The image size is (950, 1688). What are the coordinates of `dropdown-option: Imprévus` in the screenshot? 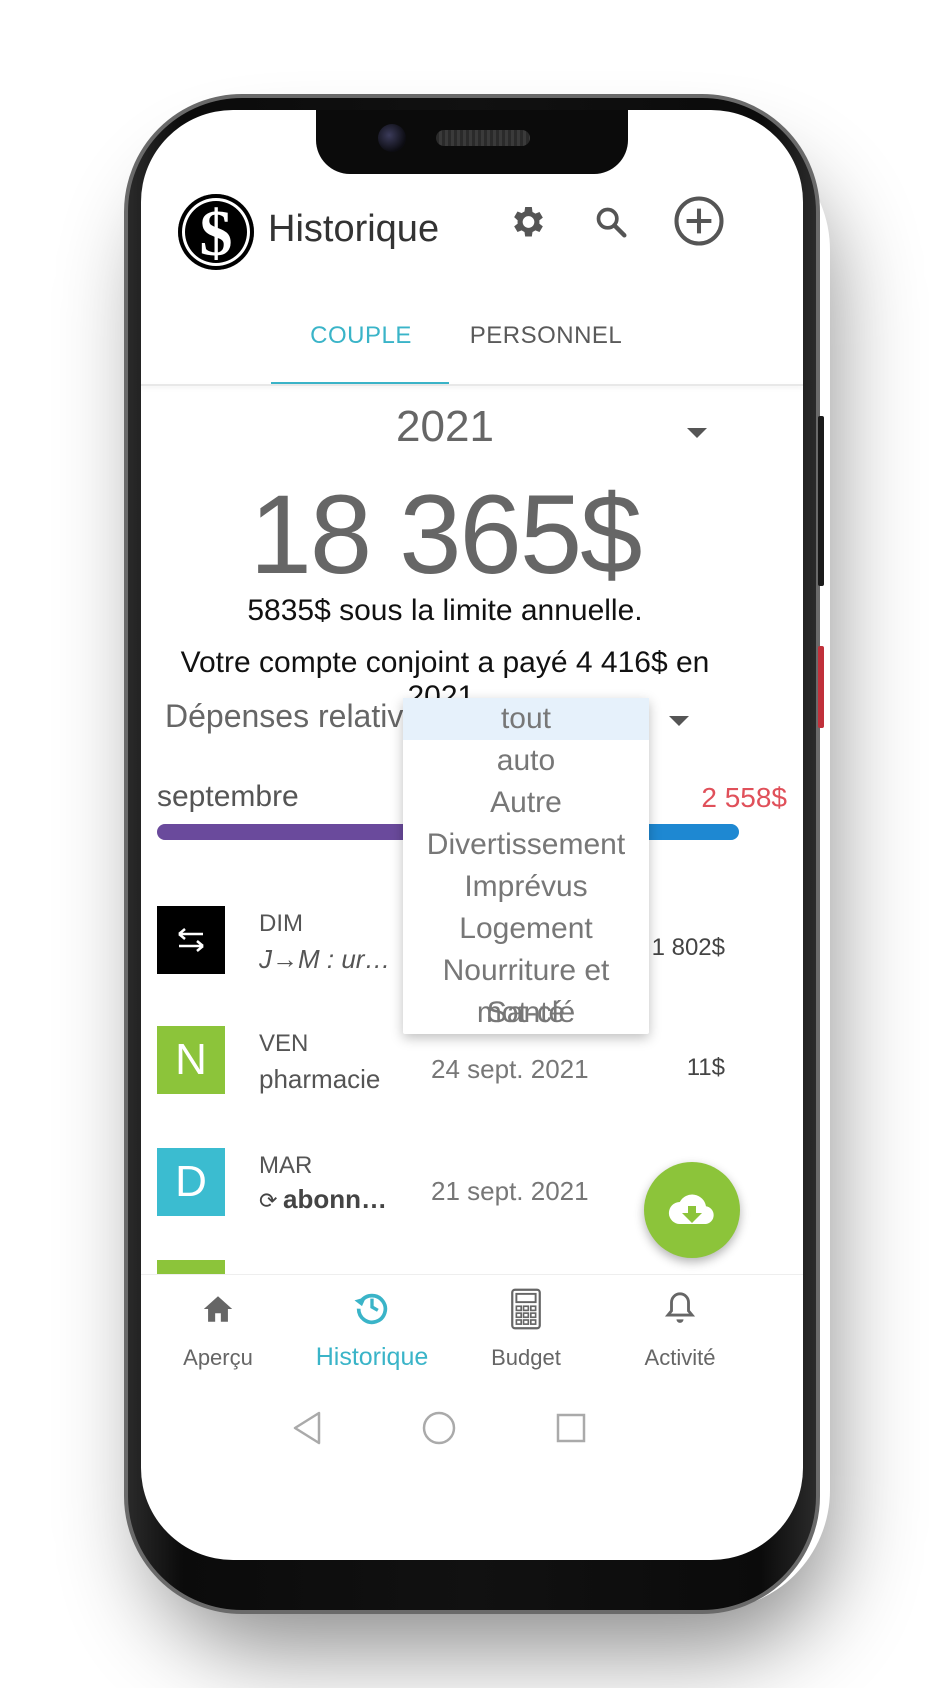 It's located at (526, 887).